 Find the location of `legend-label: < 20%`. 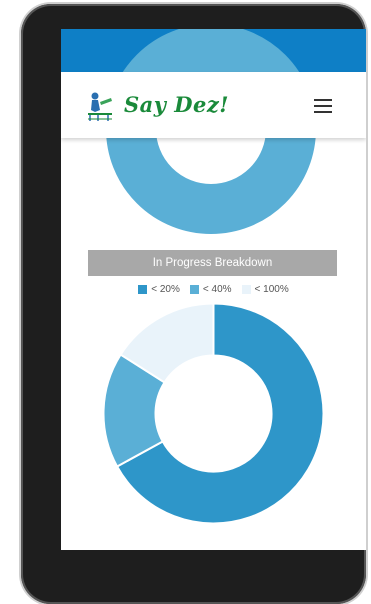

legend-label: < 20% is located at coordinates (165, 289).